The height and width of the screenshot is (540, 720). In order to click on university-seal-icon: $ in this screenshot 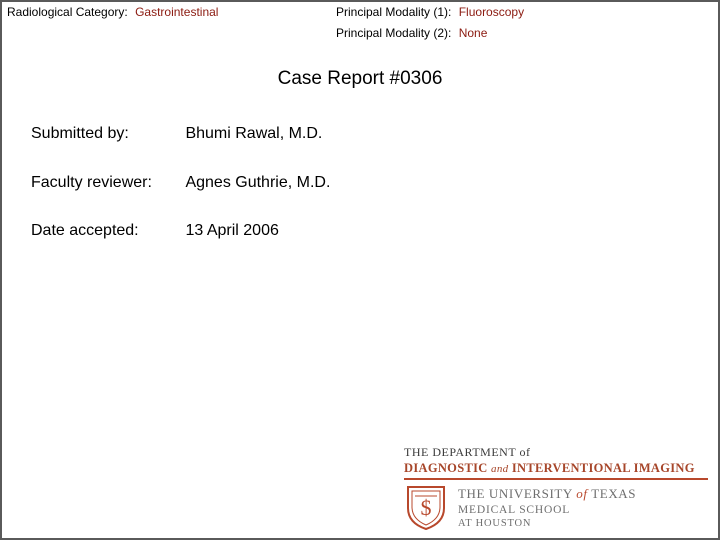, I will do `click(426, 508)`.